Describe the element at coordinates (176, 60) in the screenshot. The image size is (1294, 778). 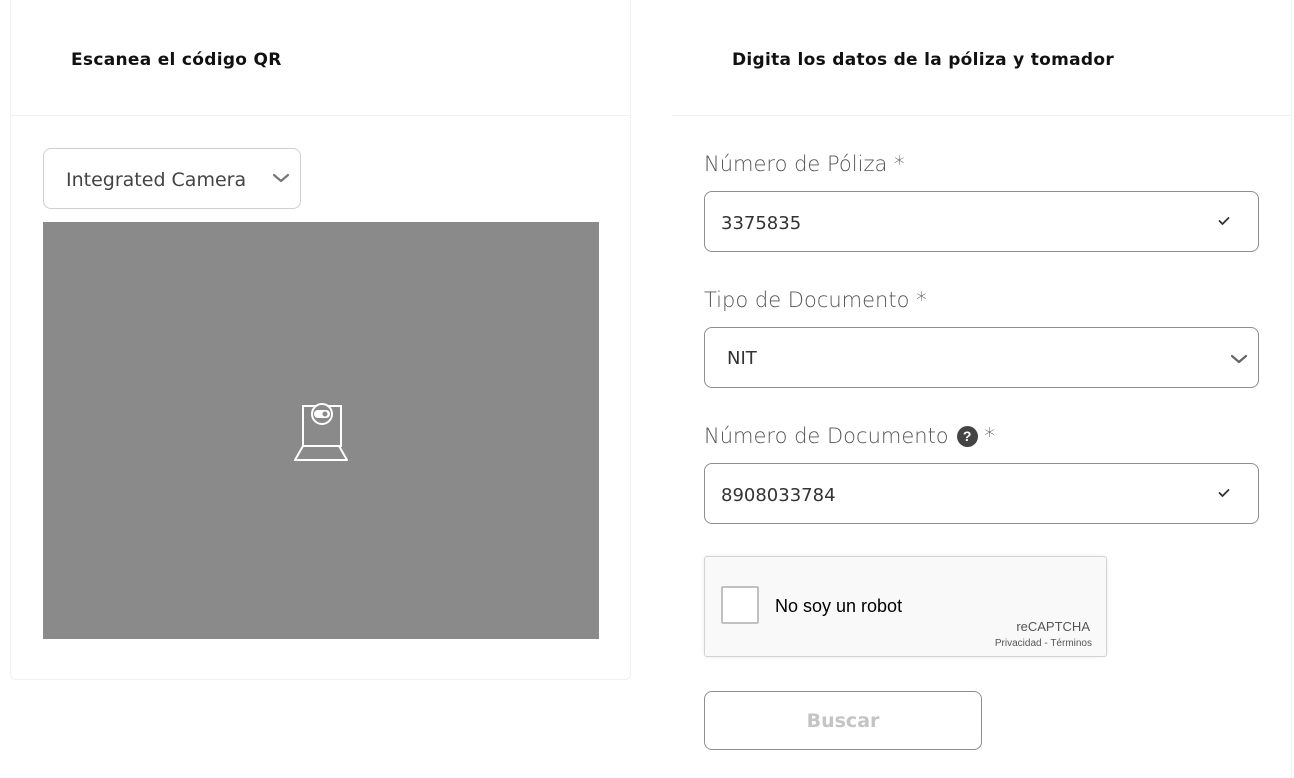
I see `qr-card-title: Escanea el código QR` at that location.